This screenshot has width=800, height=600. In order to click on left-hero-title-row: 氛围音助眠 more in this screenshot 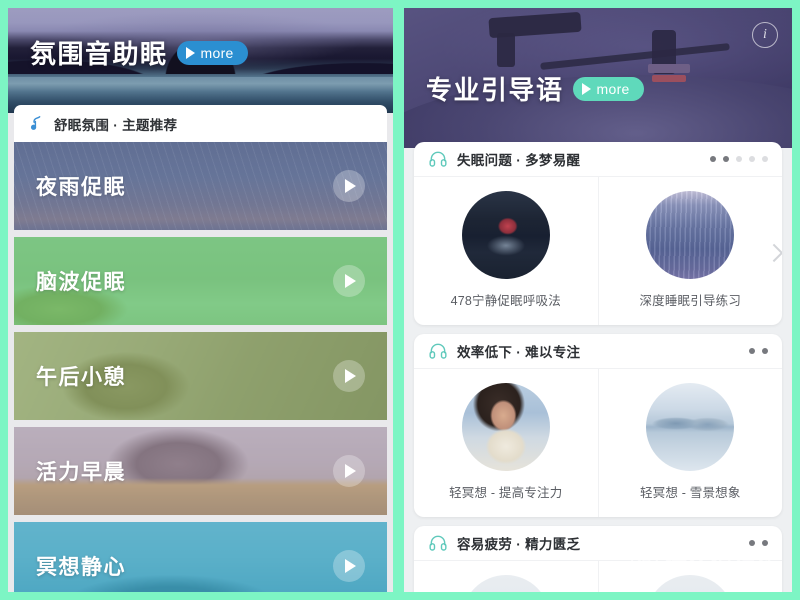, I will do `click(139, 52)`.